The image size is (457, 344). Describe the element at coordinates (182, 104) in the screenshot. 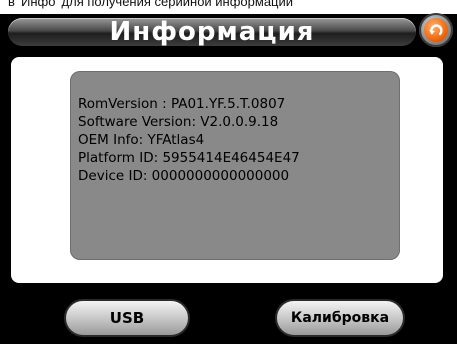

I see `rom-version-text: RomVersion : PA01.YF.5.T.0807` at that location.